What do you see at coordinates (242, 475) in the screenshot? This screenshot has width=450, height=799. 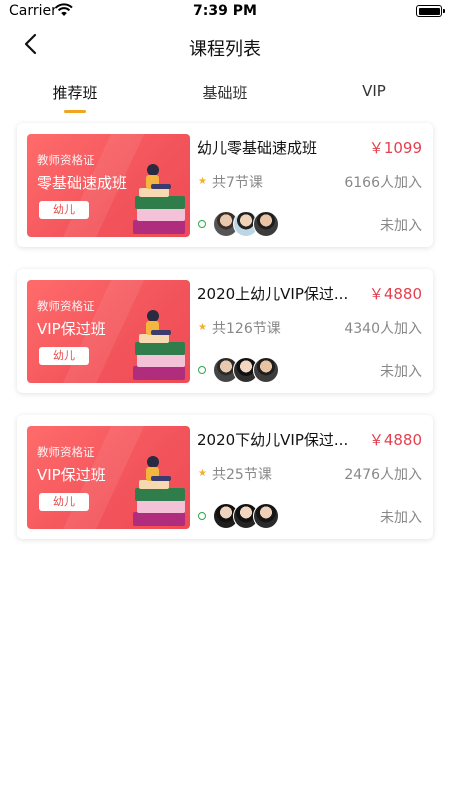 I see `lesson-count: 共25节课` at bounding box center [242, 475].